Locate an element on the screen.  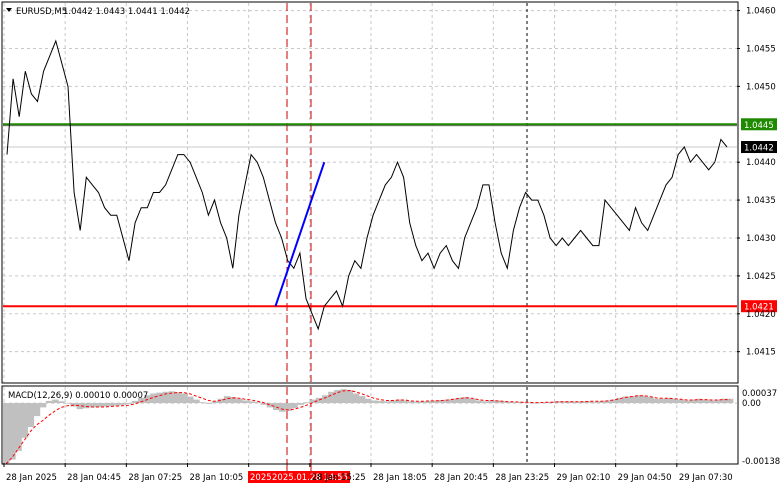
time-tick-label: 28 Jan 15:25 is located at coordinates (339, 478).